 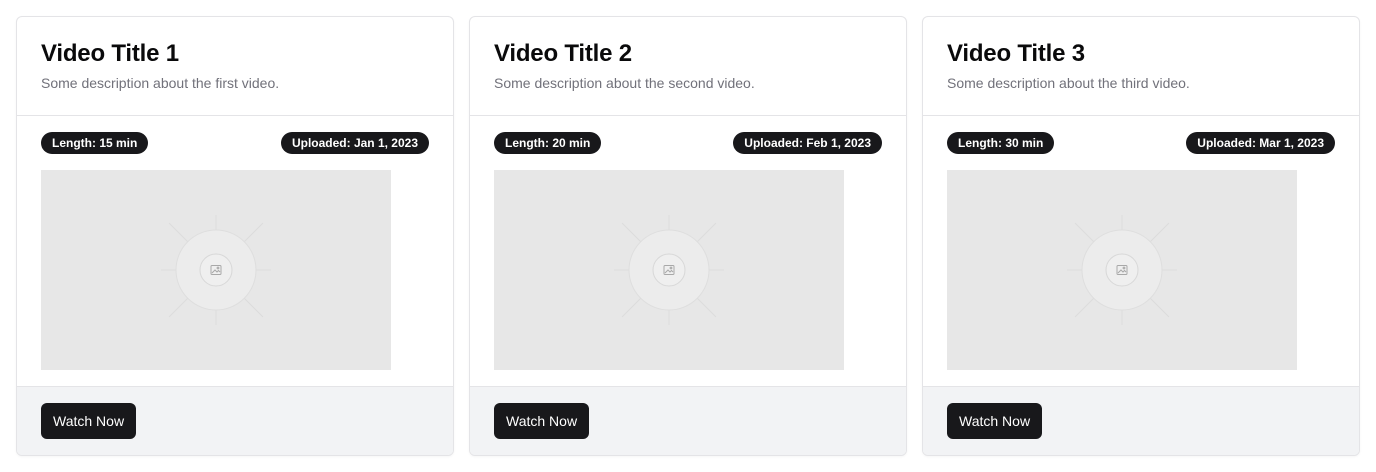 What do you see at coordinates (807, 143) in the screenshot?
I see `uploaded-badge: Uploaded: Feb 1, 2023` at bounding box center [807, 143].